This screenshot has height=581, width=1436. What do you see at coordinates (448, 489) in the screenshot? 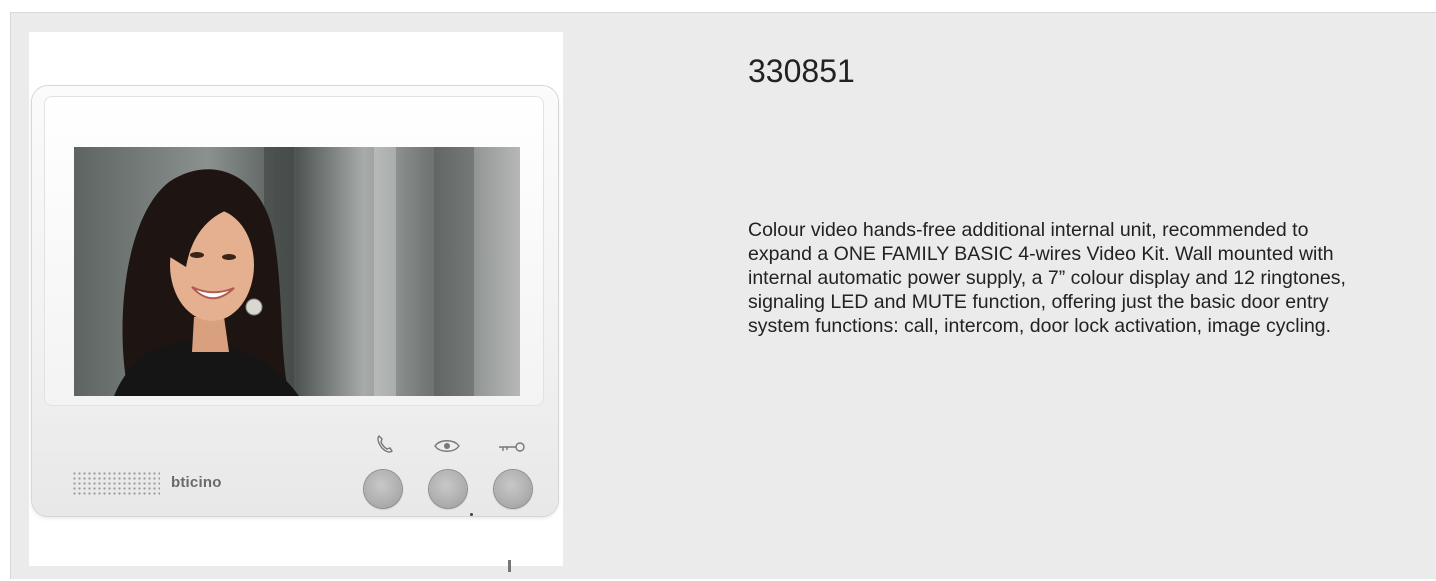
I see `camera-button` at bounding box center [448, 489].